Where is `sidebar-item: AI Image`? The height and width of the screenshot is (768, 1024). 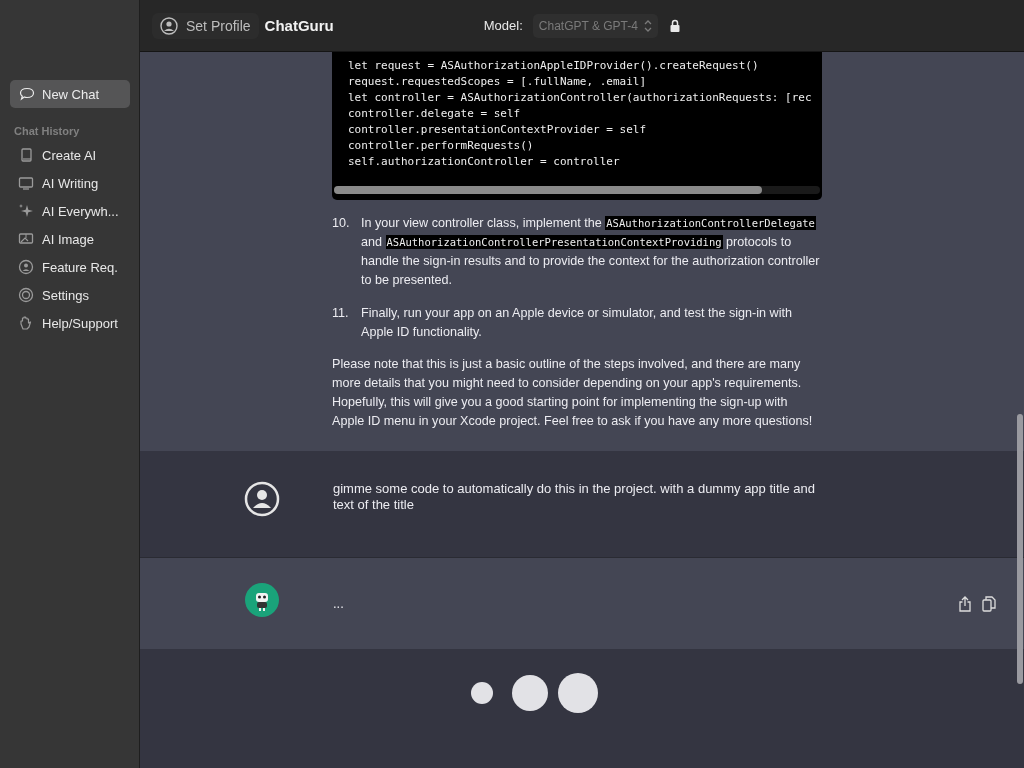
sidebar-item: AI Image is located at coordinates (69, 239).